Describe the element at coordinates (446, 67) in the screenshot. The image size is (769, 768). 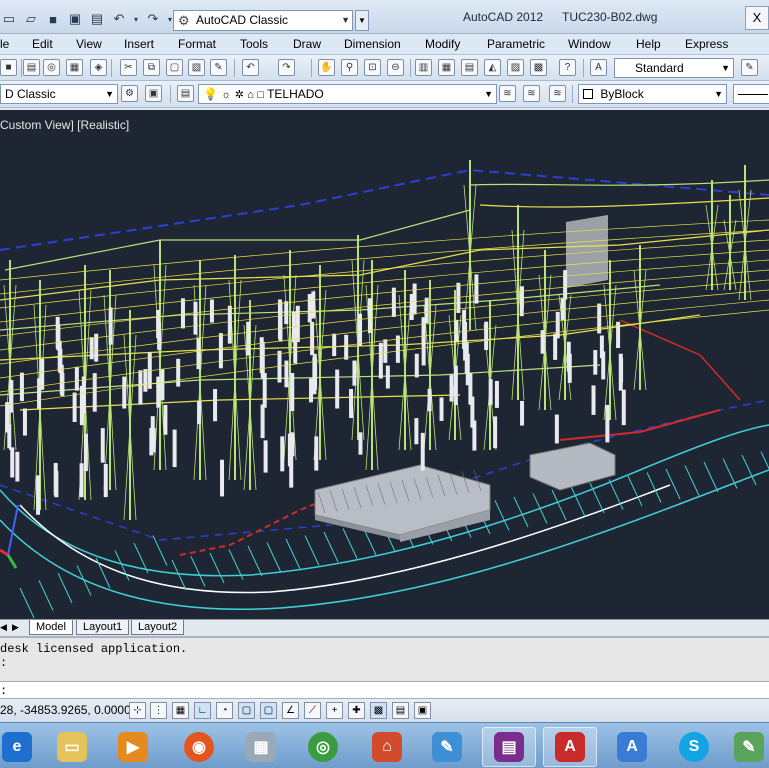
I see `design-center-icon: ▦` at that location.